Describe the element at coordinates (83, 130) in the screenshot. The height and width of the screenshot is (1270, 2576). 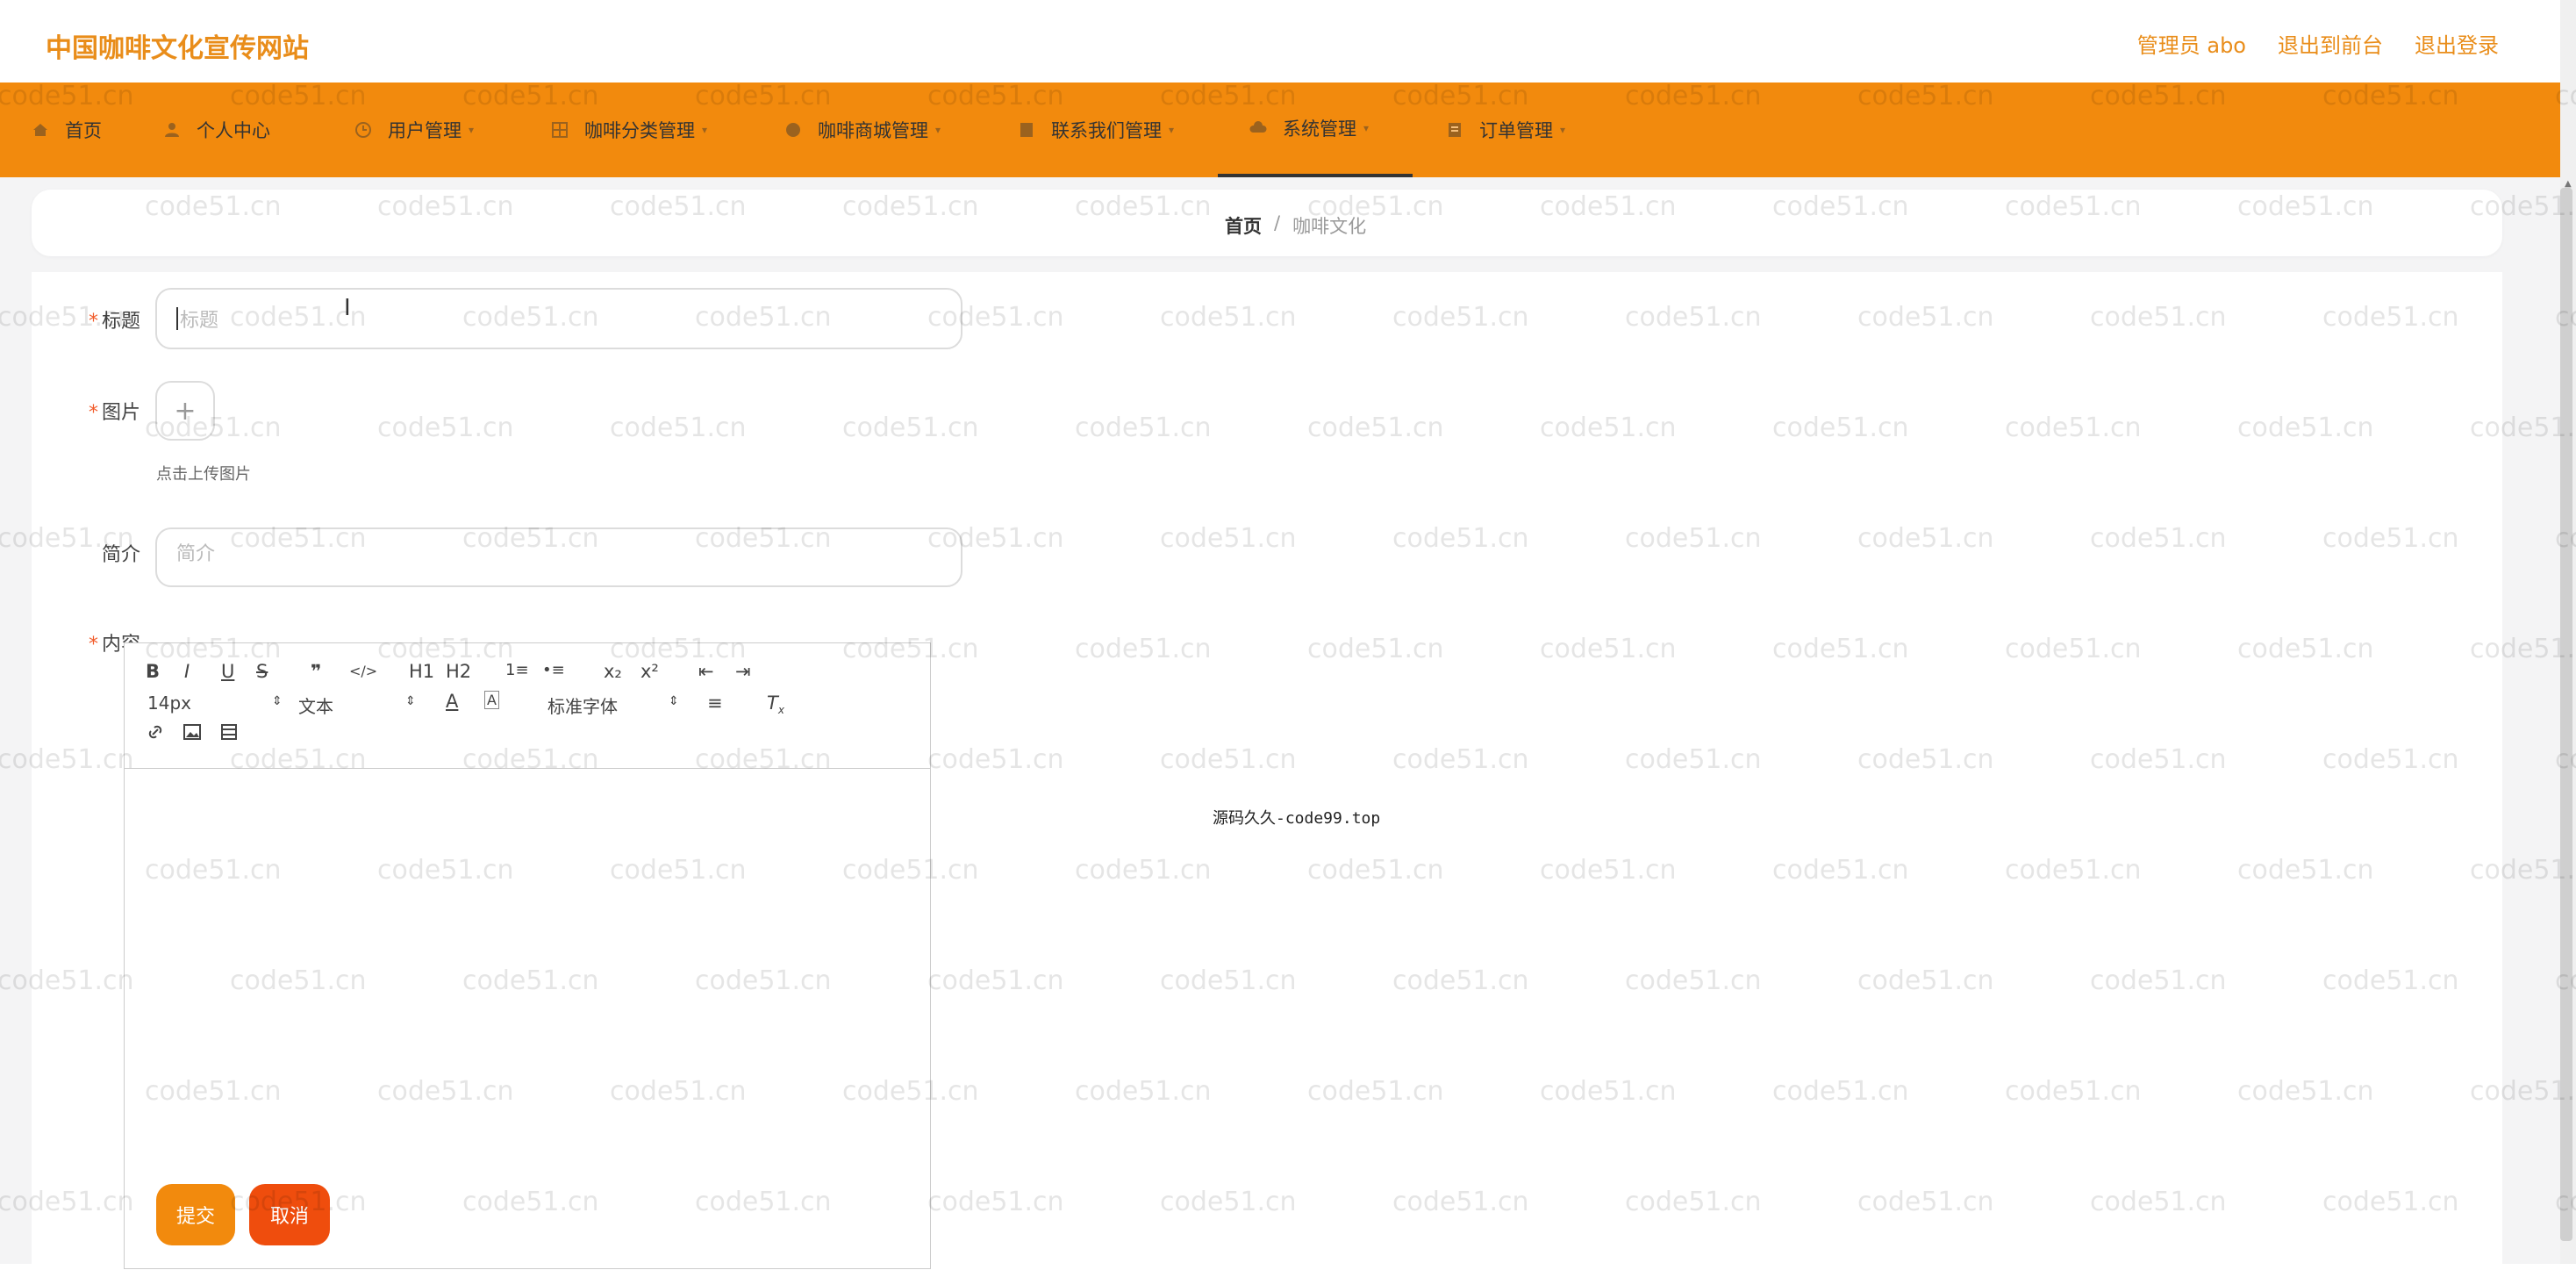
I see `nav-home-label: 首页` at that location.